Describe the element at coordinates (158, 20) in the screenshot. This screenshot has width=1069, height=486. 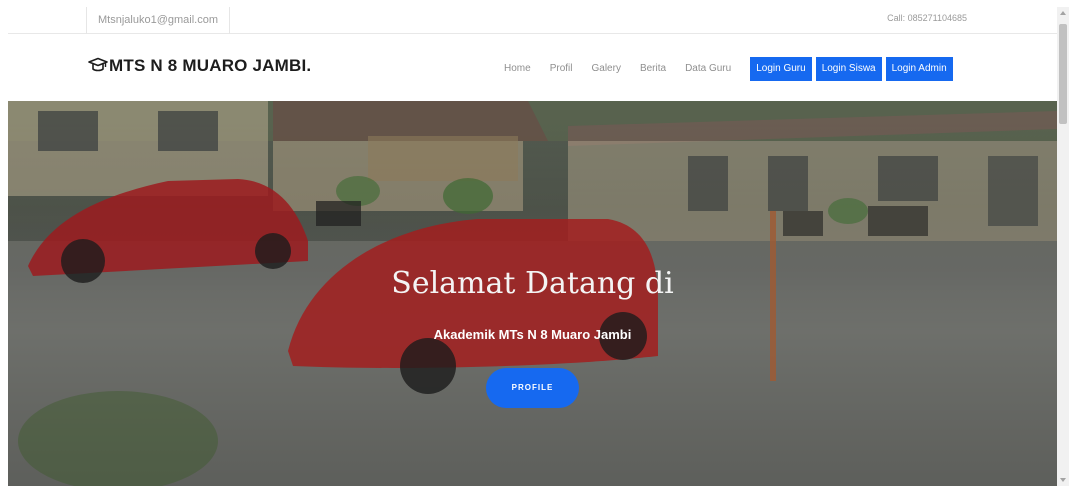
I see `email-address: Mtsnjaluko1@gmail.com` at that location.